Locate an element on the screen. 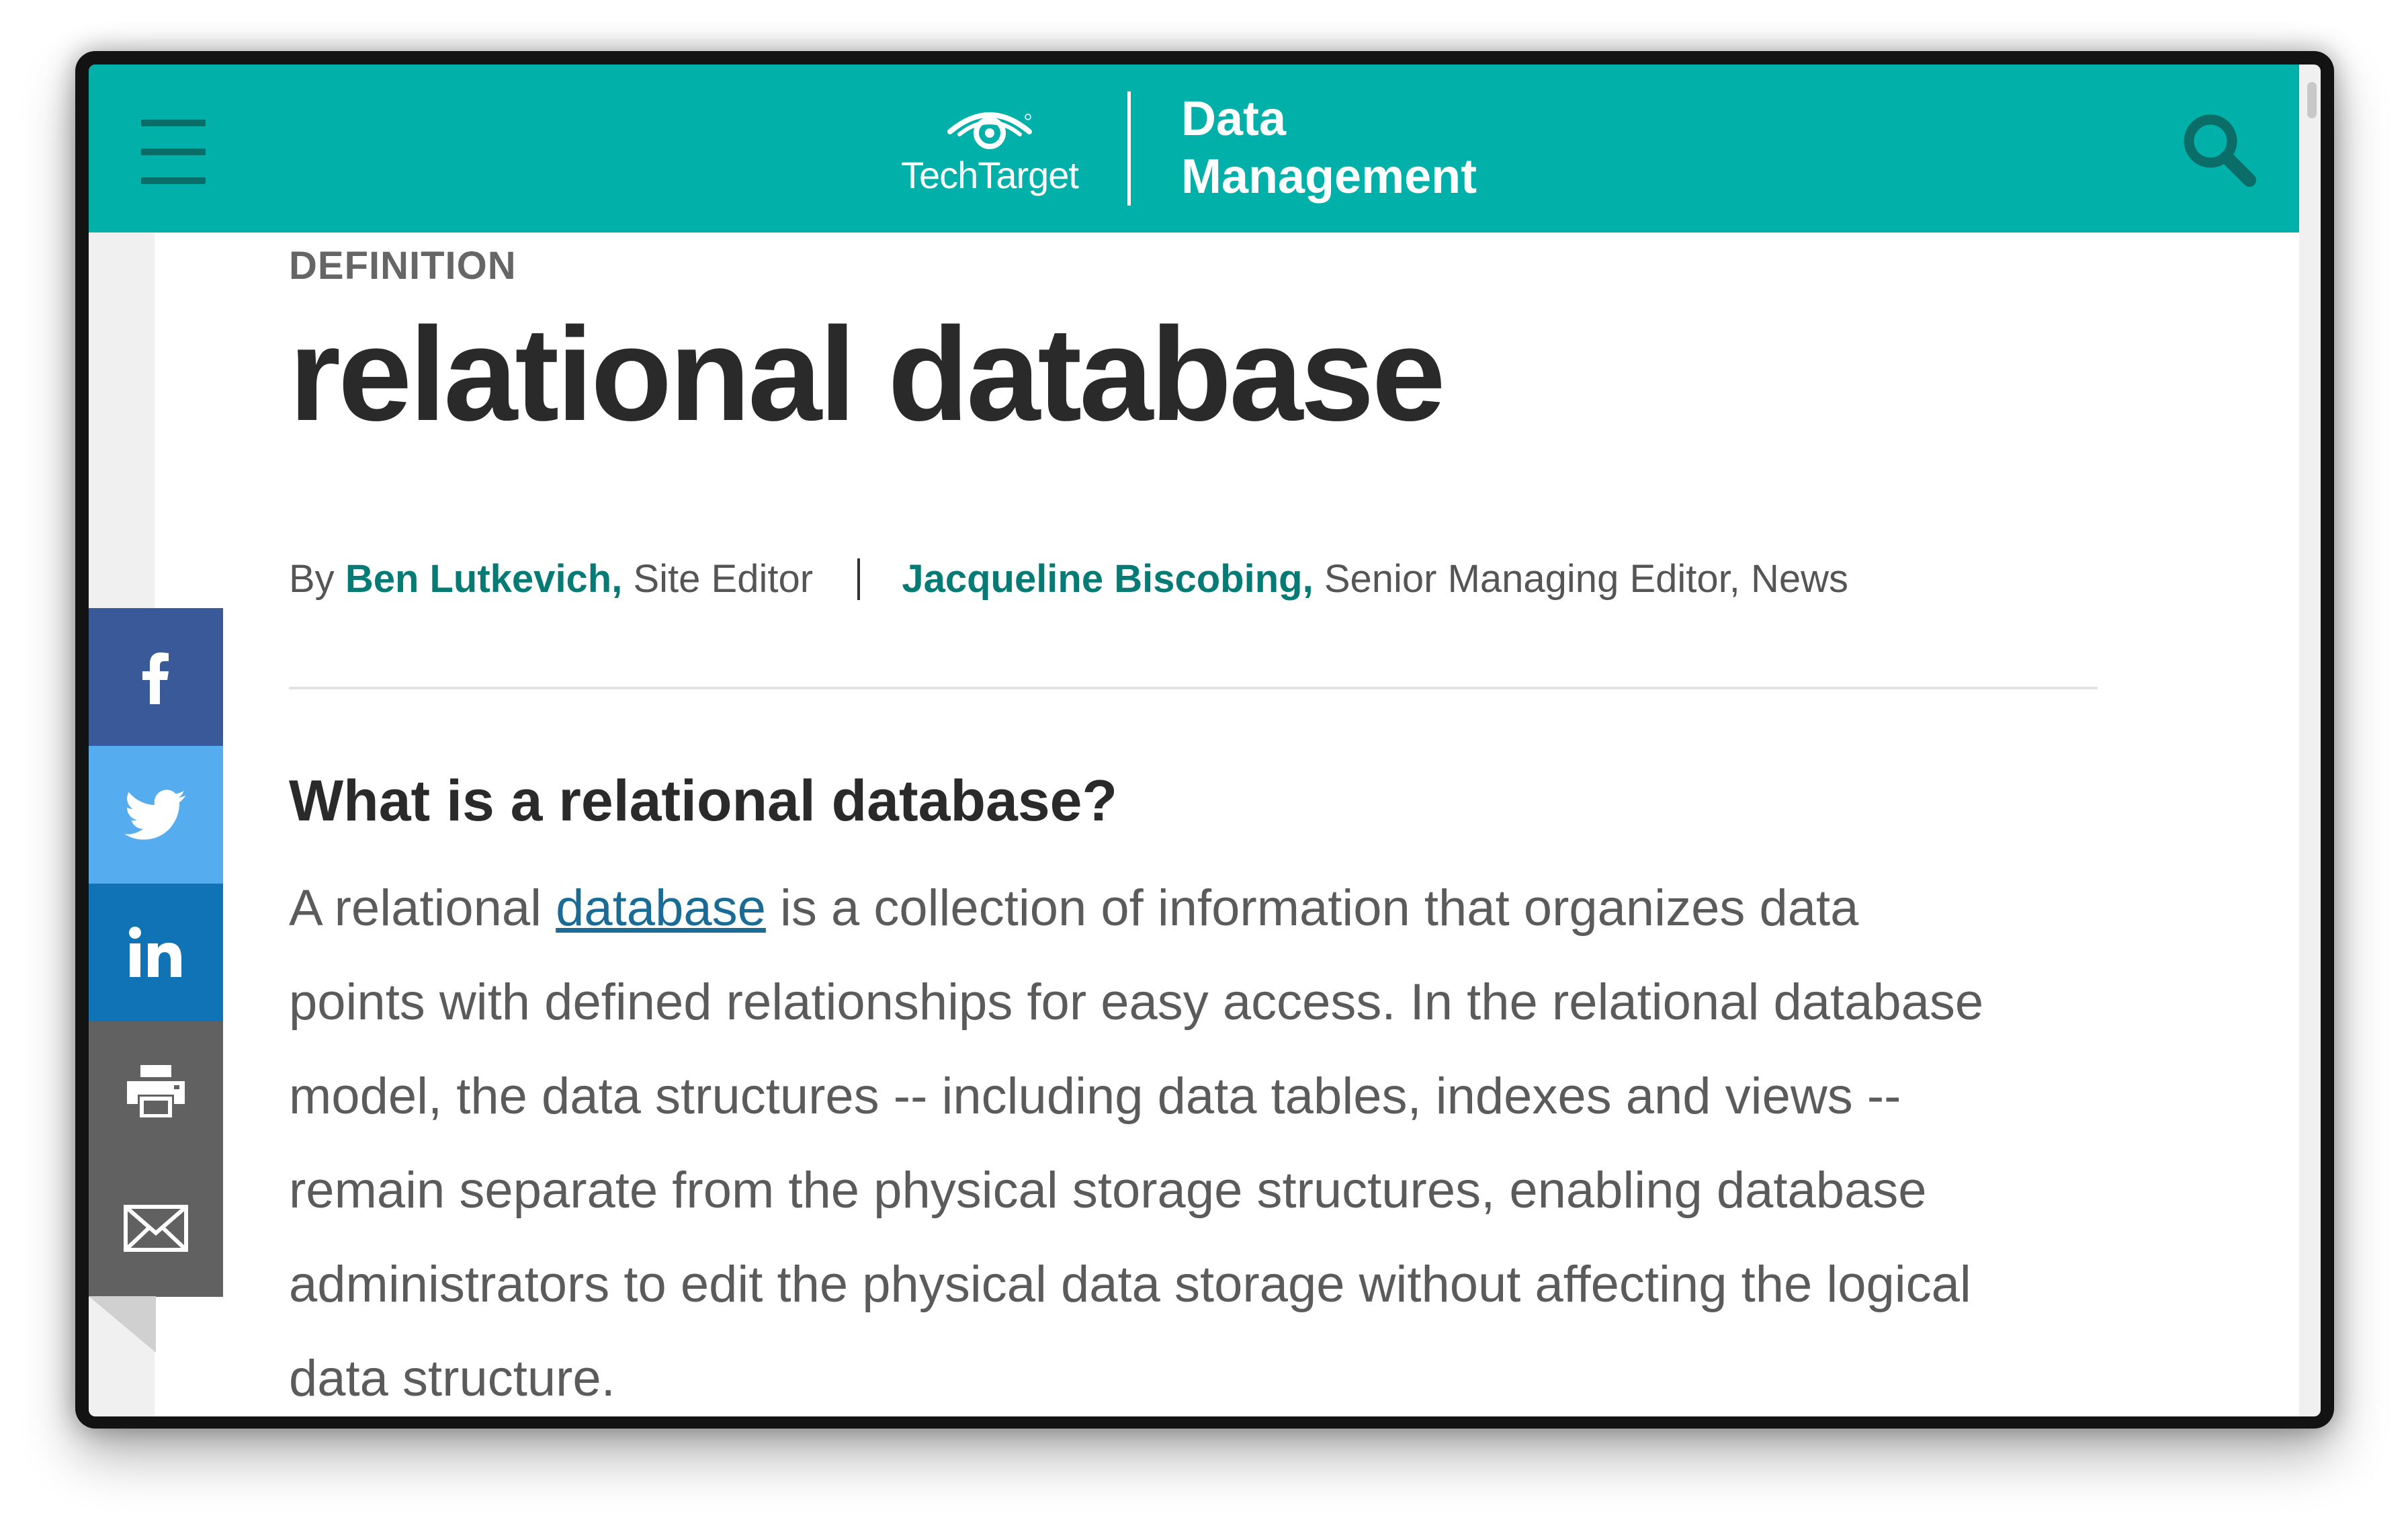 The image size is (2408, 1528). facebook-icon is located at coordinates (155, 678).